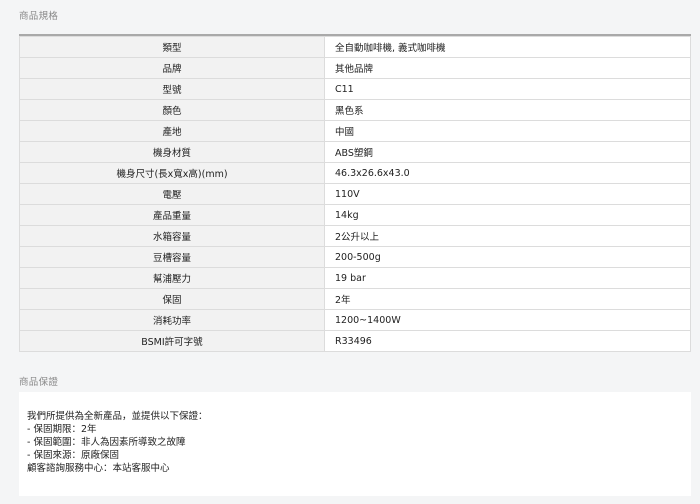 The image size is (700, 504). I want to click on table-row: 機身尺寸(長x寬x高)(mm) 46.3x26.6x43.0, so click(355, 173).